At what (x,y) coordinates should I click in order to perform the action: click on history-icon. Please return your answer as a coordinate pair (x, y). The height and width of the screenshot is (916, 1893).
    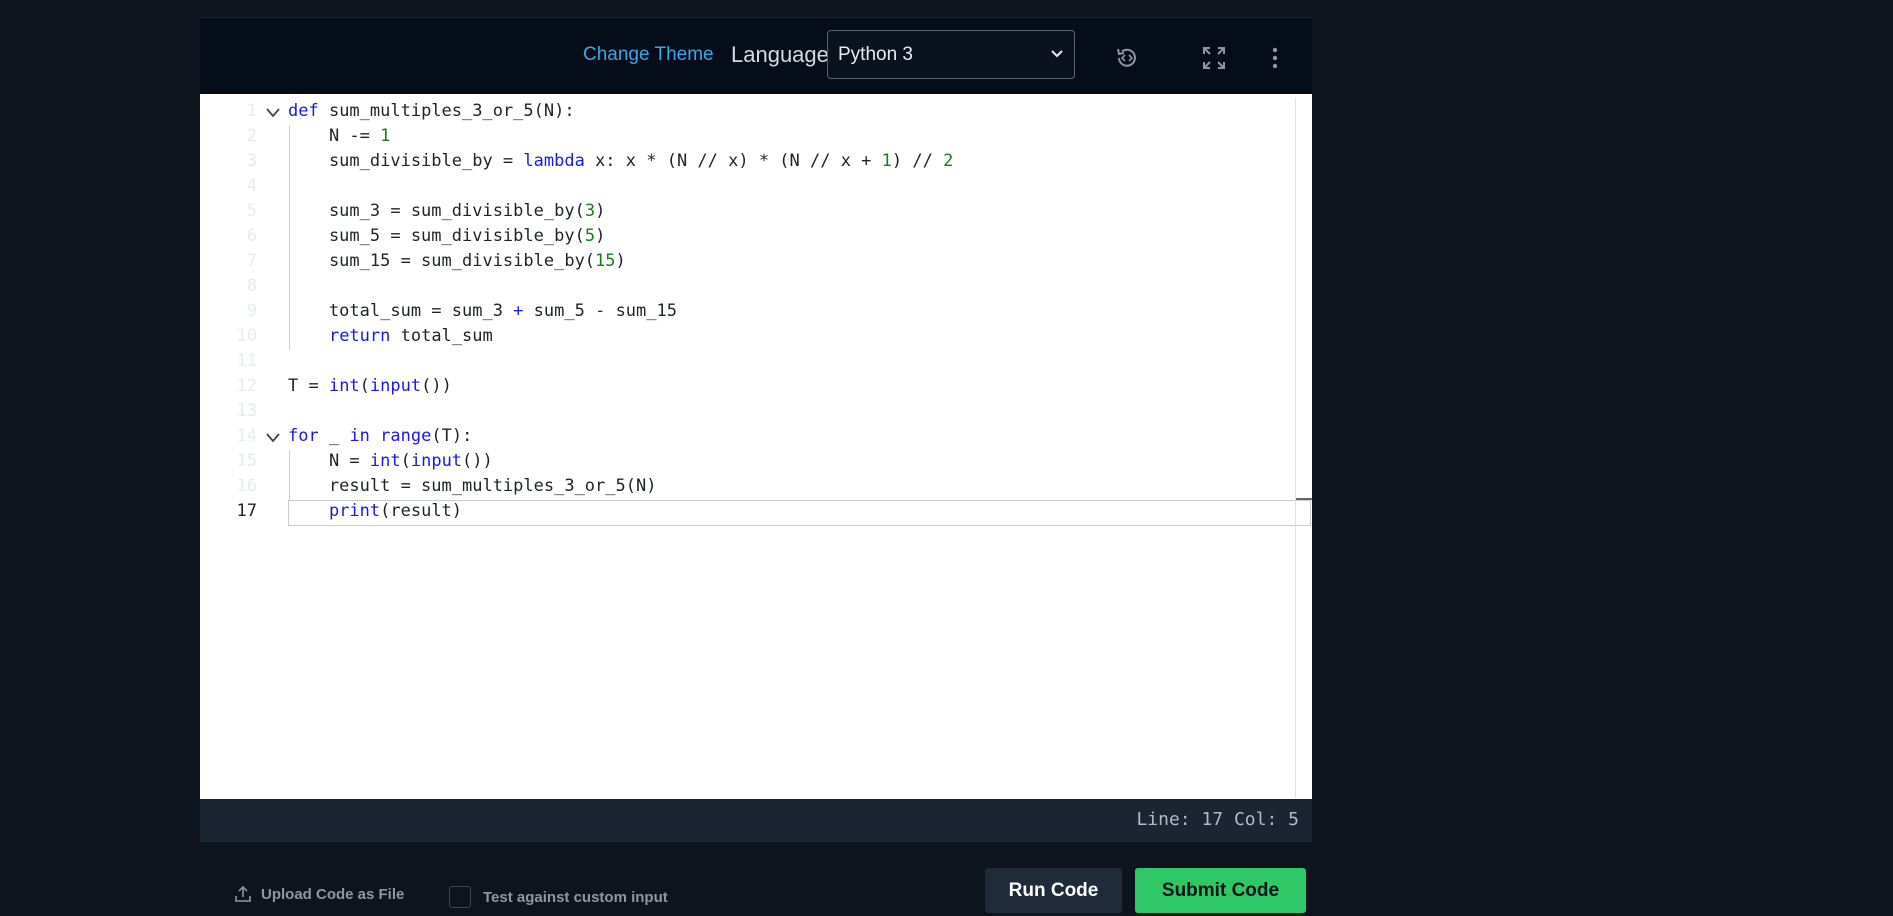
    Looking at the image, I should click on (1127, 58).